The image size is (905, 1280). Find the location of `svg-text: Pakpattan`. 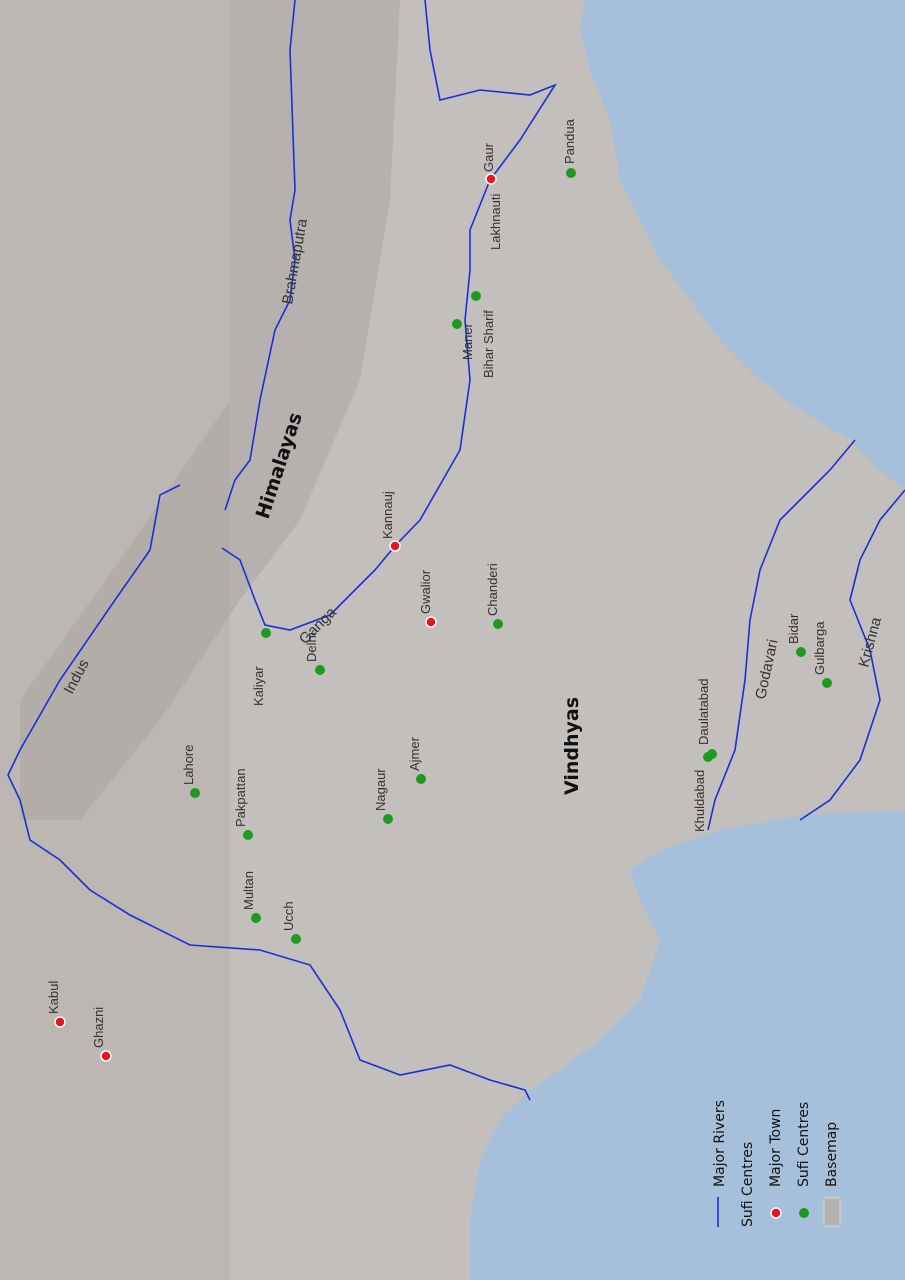

svg-text: Pakpattan is located at coordinates (240, 797).